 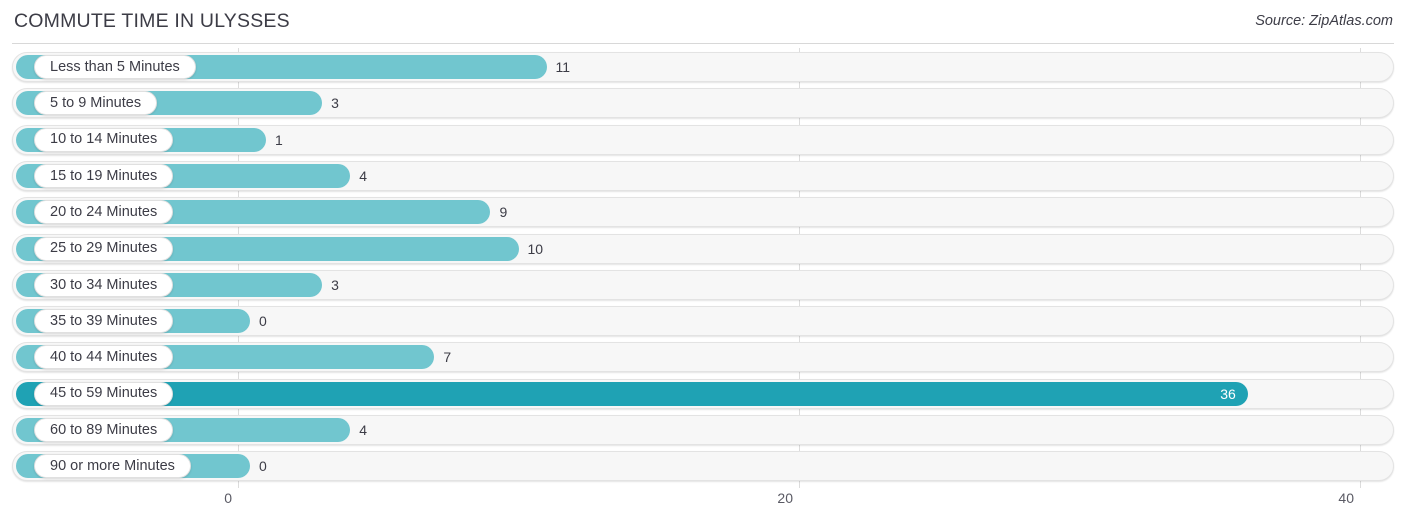 What do you see at coordinates (703, 466) in the screenshot?
I see `chart-row: 90 or more Minutes 0` at bounding box center [703, 466].